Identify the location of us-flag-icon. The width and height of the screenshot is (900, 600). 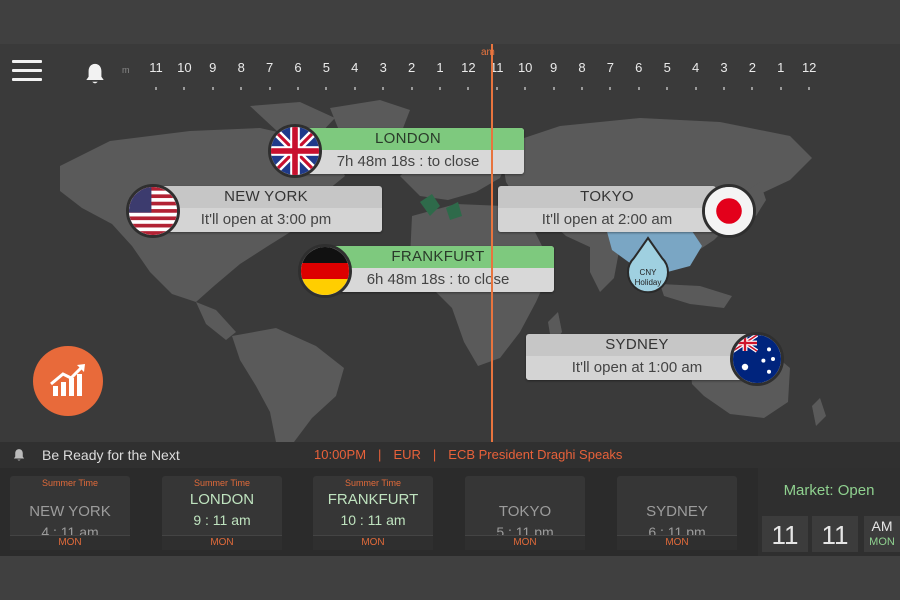
(153, 211).